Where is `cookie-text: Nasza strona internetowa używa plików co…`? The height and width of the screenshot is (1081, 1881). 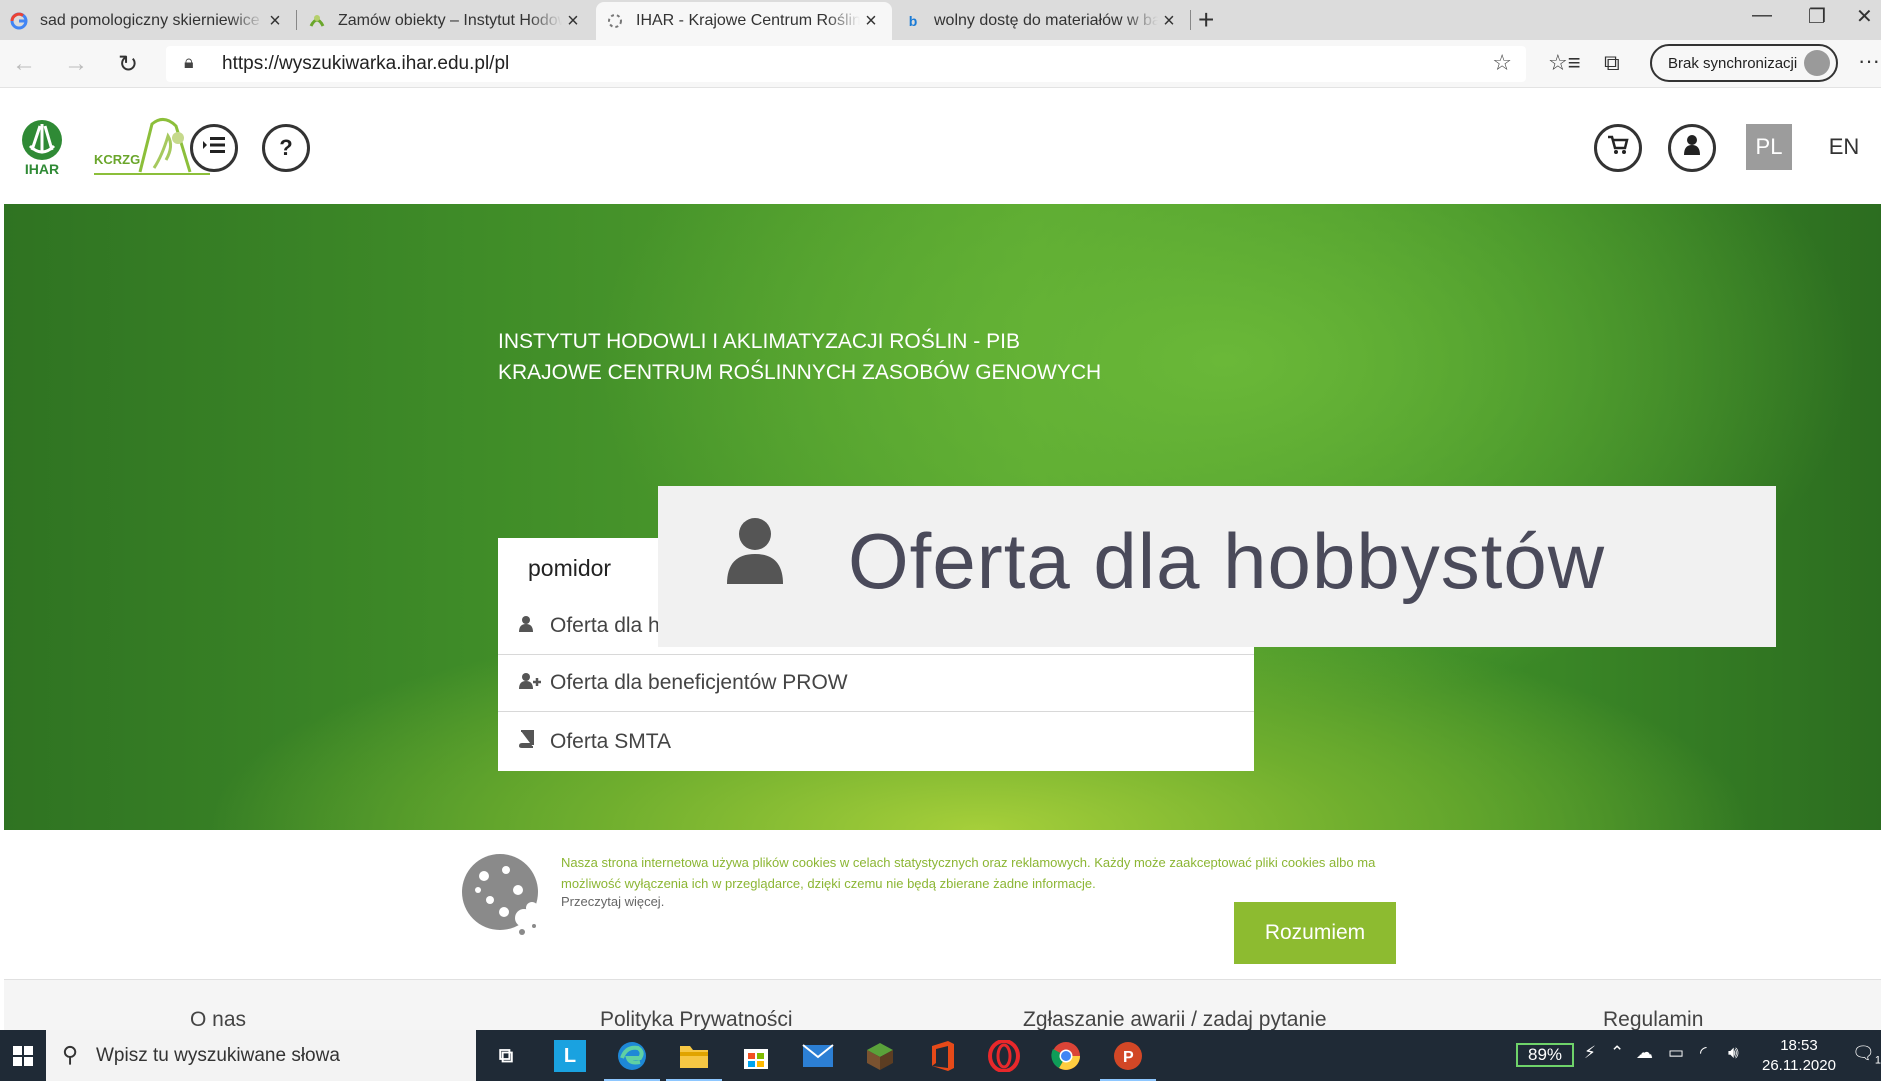
cookie-text: Nasza strona internetowa używa plików co… is located at coordinates (968, 873).